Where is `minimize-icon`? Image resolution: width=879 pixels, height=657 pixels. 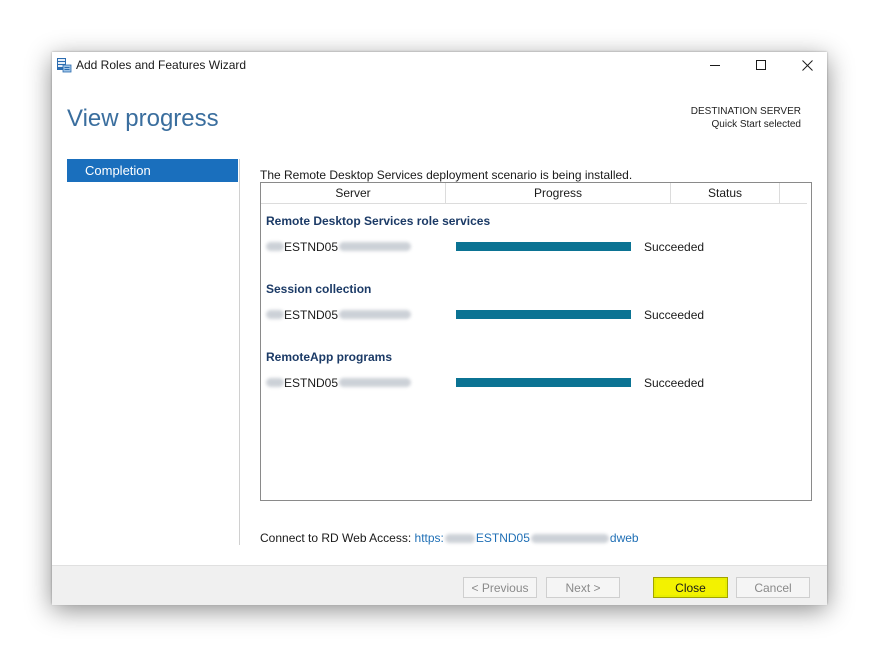
minimize-icon is located at coordinates (715, 65).